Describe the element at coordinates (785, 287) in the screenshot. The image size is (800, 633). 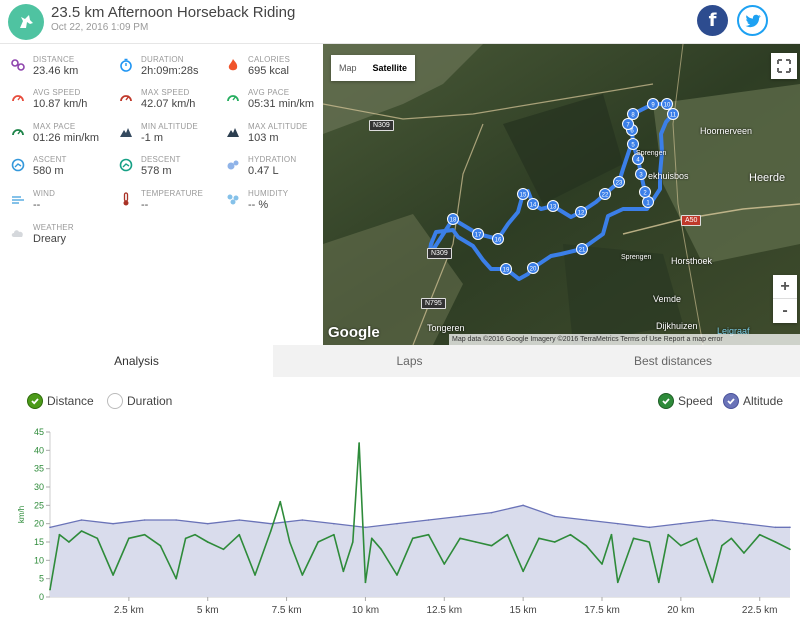
I see `zoom-in-button: +` at that location.